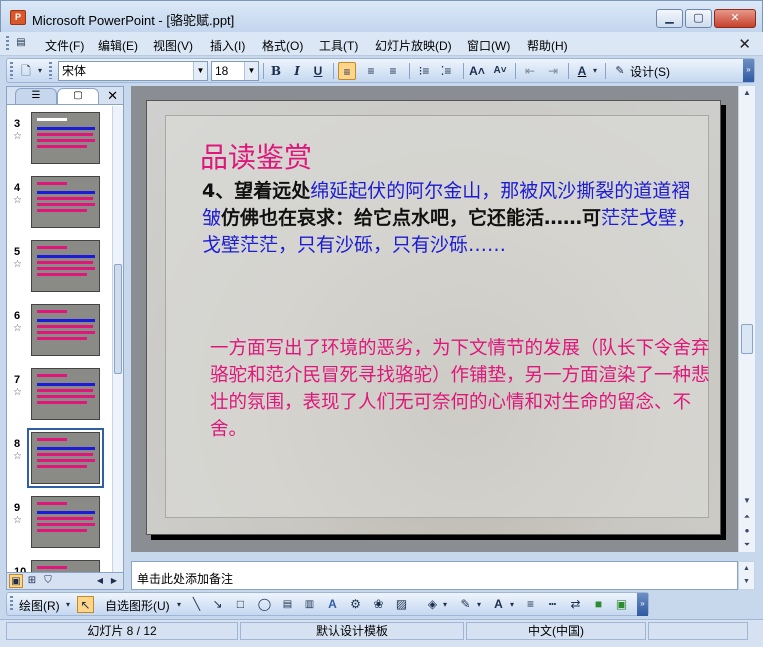  Describe the element at coordinates (547, 45) in the screenshot. I see `menu-help: 帮助(H)` at that location.